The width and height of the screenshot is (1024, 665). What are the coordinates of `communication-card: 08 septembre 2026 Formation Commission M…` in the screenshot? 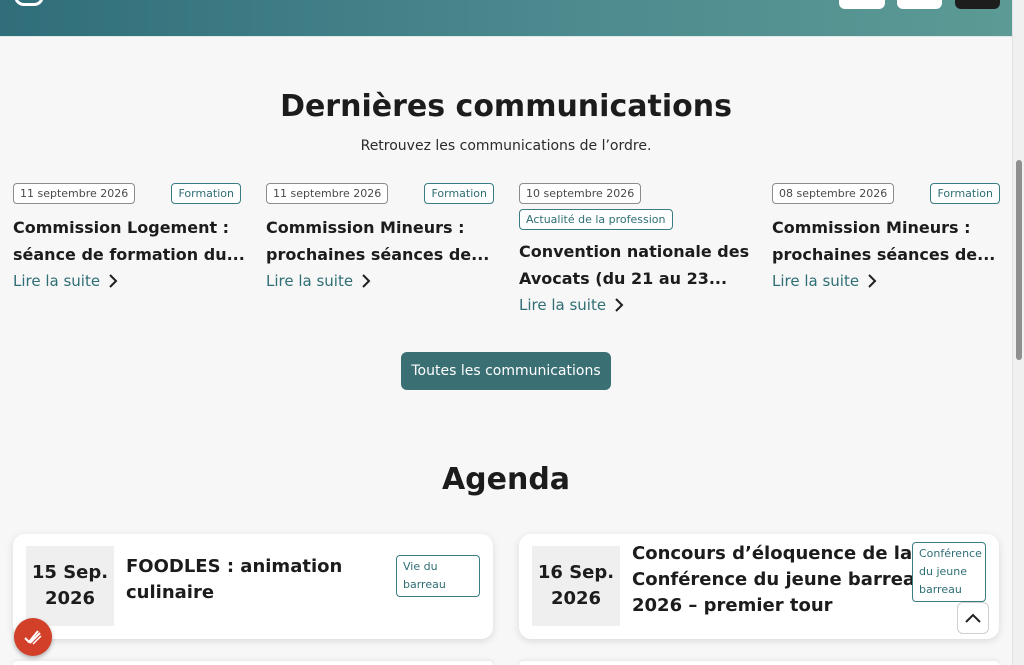 It's located at (892, 236).